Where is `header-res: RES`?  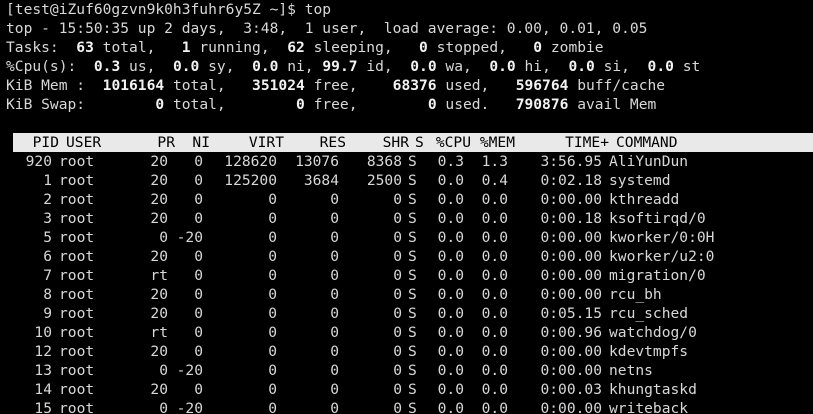 header-res: RES is located at coordinates (315, 142).